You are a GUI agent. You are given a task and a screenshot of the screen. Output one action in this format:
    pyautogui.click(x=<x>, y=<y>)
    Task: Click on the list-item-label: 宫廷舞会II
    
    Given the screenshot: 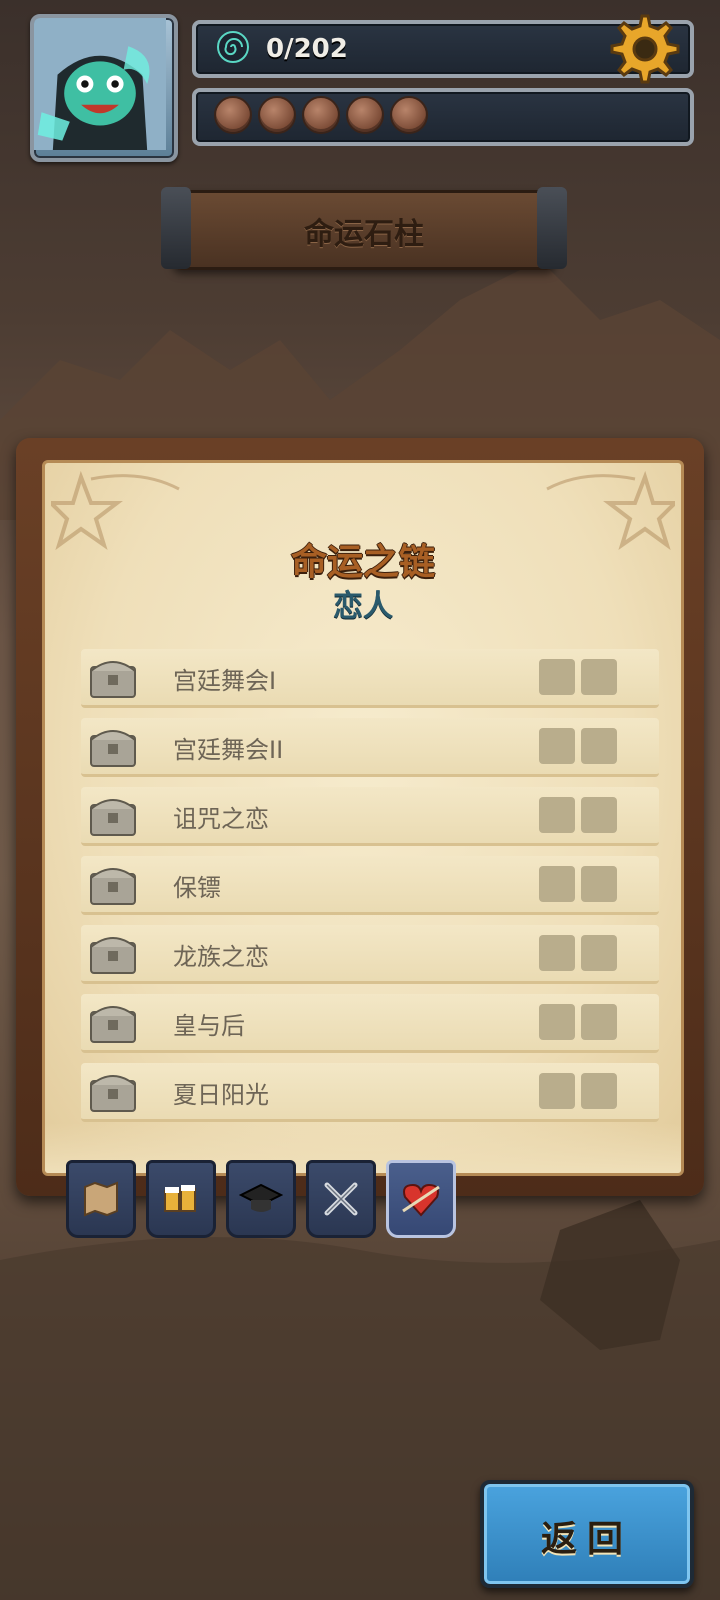 What is the action you would take?
    pyautogui.click(x=228, y=750)
    